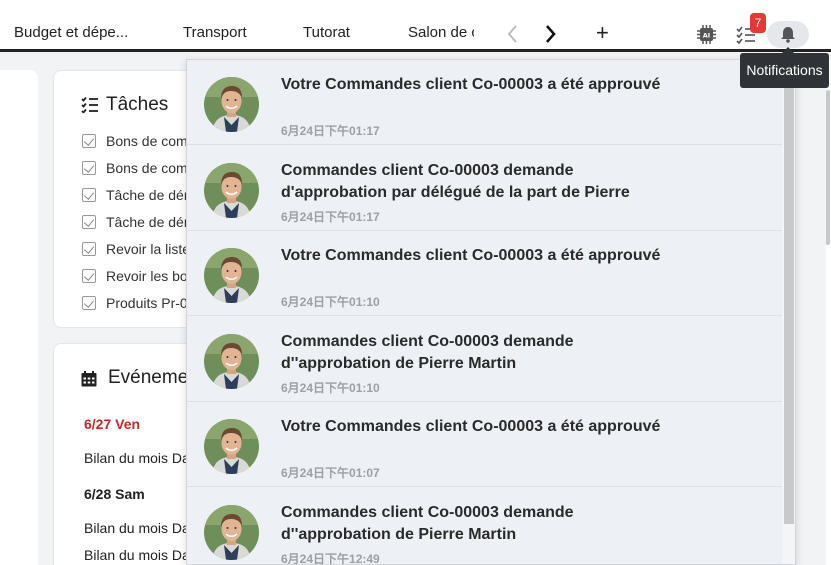 The image size is (831, 565). I want to click on plus-icon: +, so click(602, 33).